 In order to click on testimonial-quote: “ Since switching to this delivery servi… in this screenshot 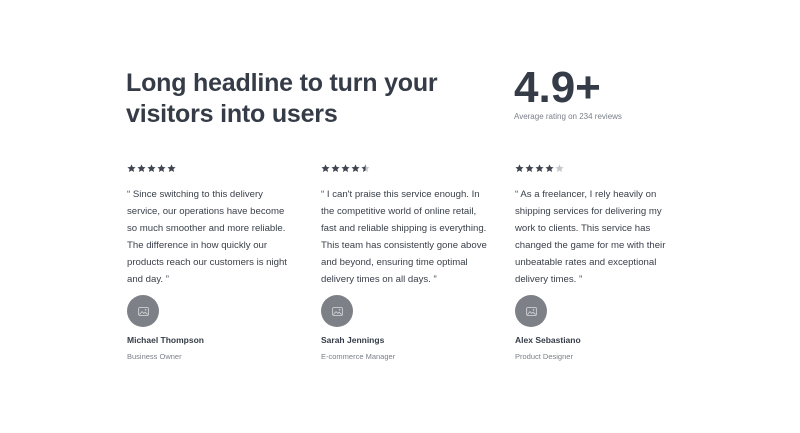, I will do `click(207, 237)`.